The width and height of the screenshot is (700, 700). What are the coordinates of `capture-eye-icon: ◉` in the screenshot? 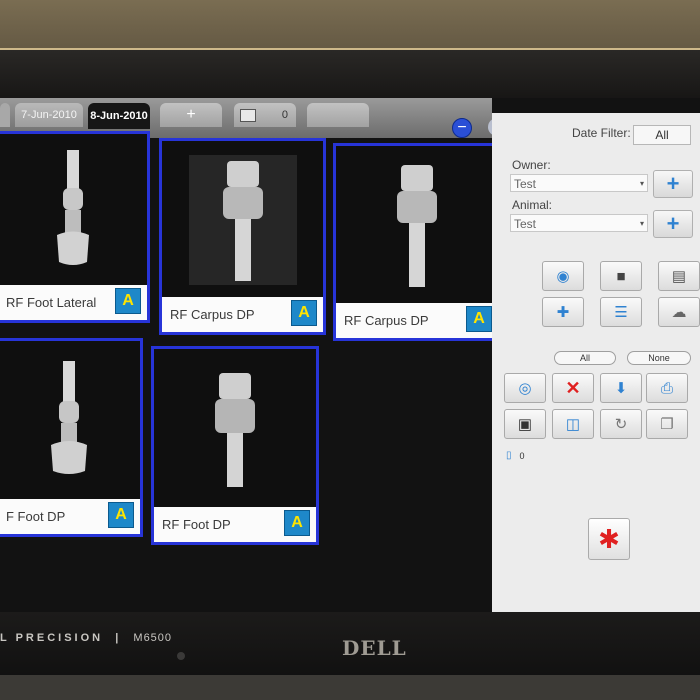 It's located at (563, 276).